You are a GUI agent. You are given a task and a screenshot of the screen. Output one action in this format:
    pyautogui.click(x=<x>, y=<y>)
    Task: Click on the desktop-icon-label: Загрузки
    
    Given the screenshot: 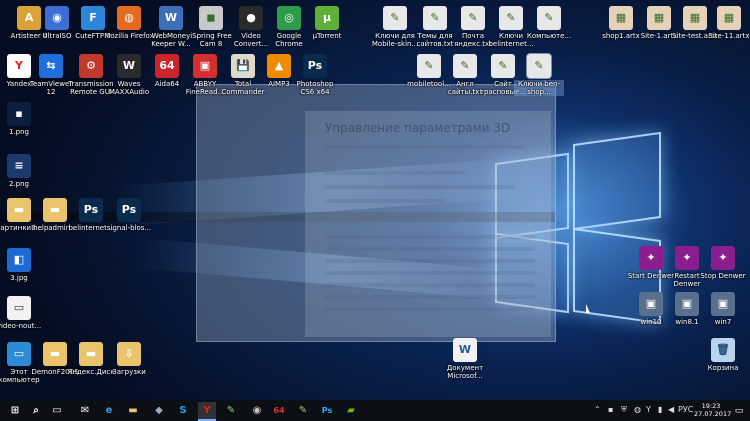 What is the action you would take?
    pyautogui.click(x=129, y=372)
    